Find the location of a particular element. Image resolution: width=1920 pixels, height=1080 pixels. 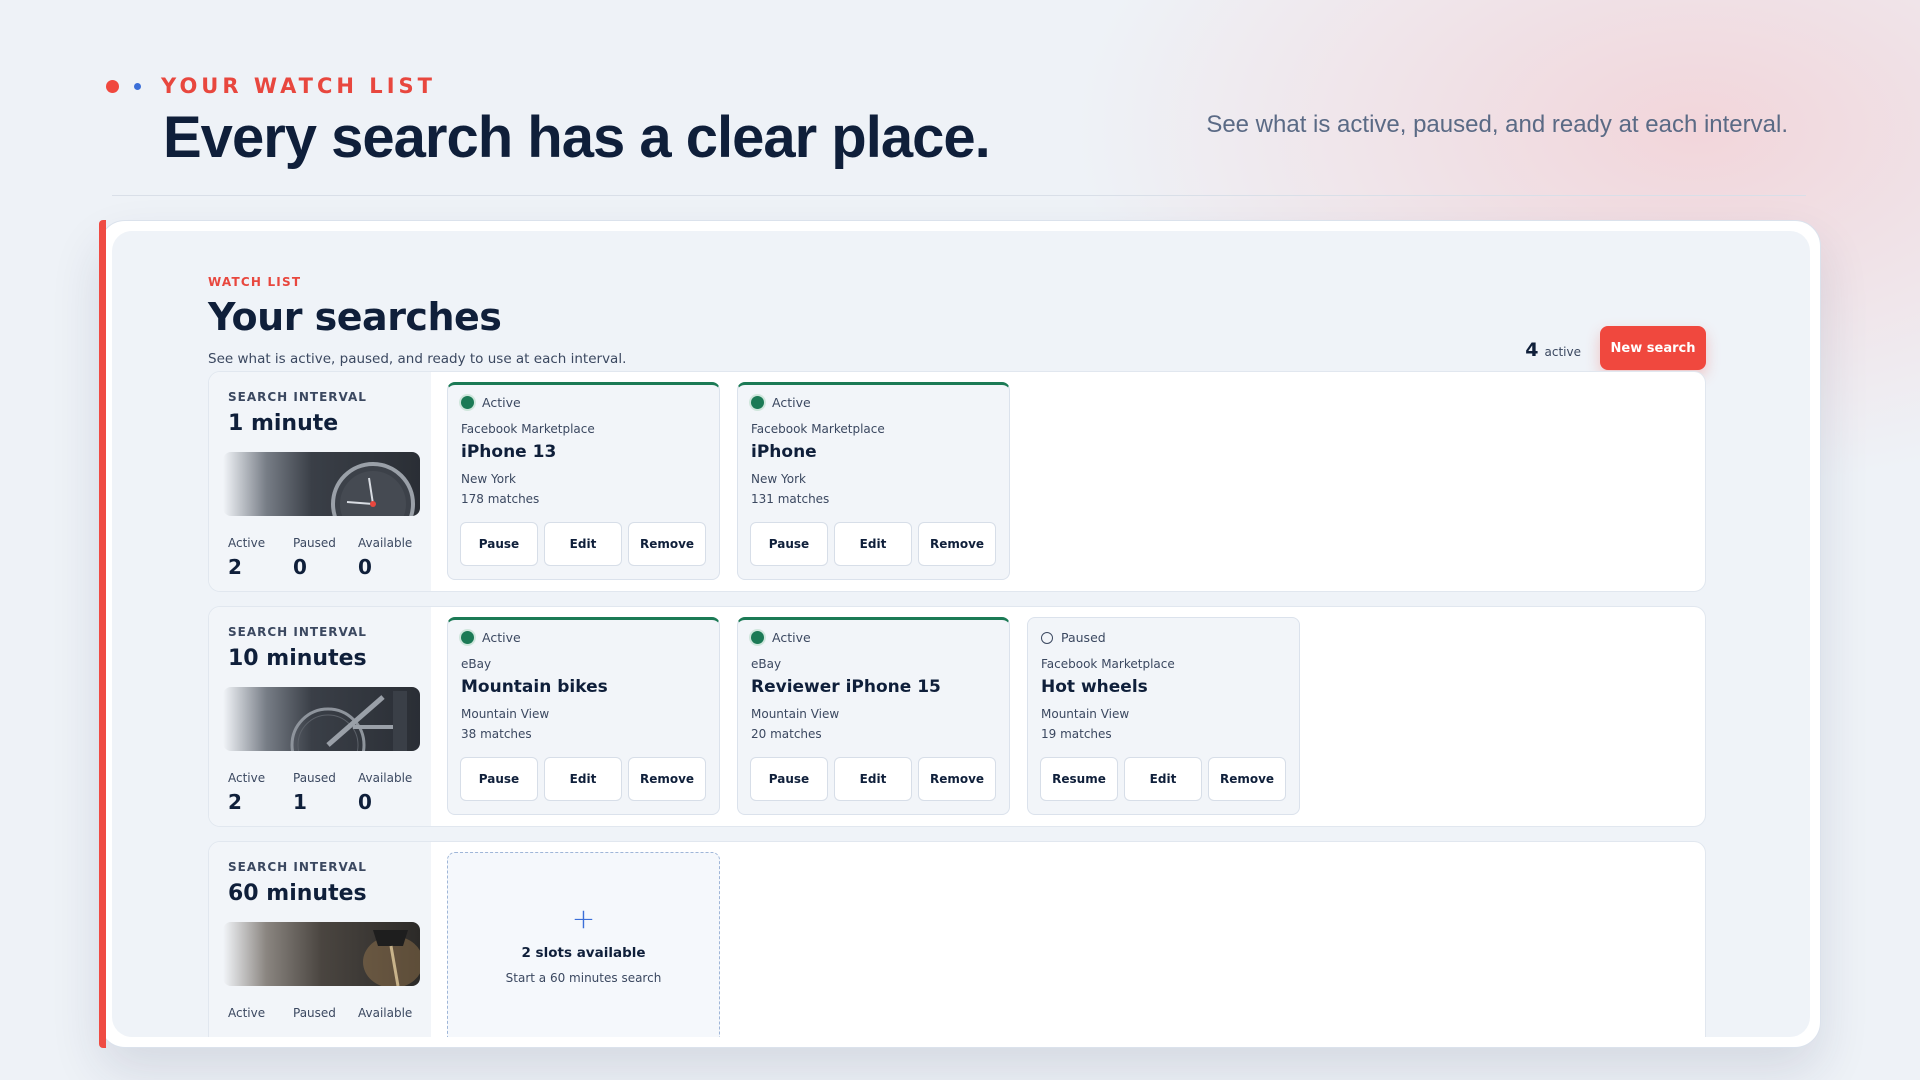

hero-divider is located at coordinates (959, 195).